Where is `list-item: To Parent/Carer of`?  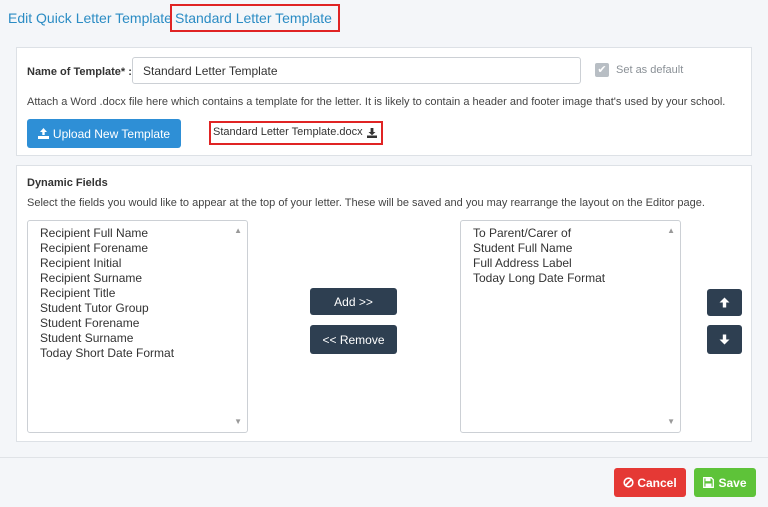 list-item: To Parent/Carer of is located at coordinates (539, 233).